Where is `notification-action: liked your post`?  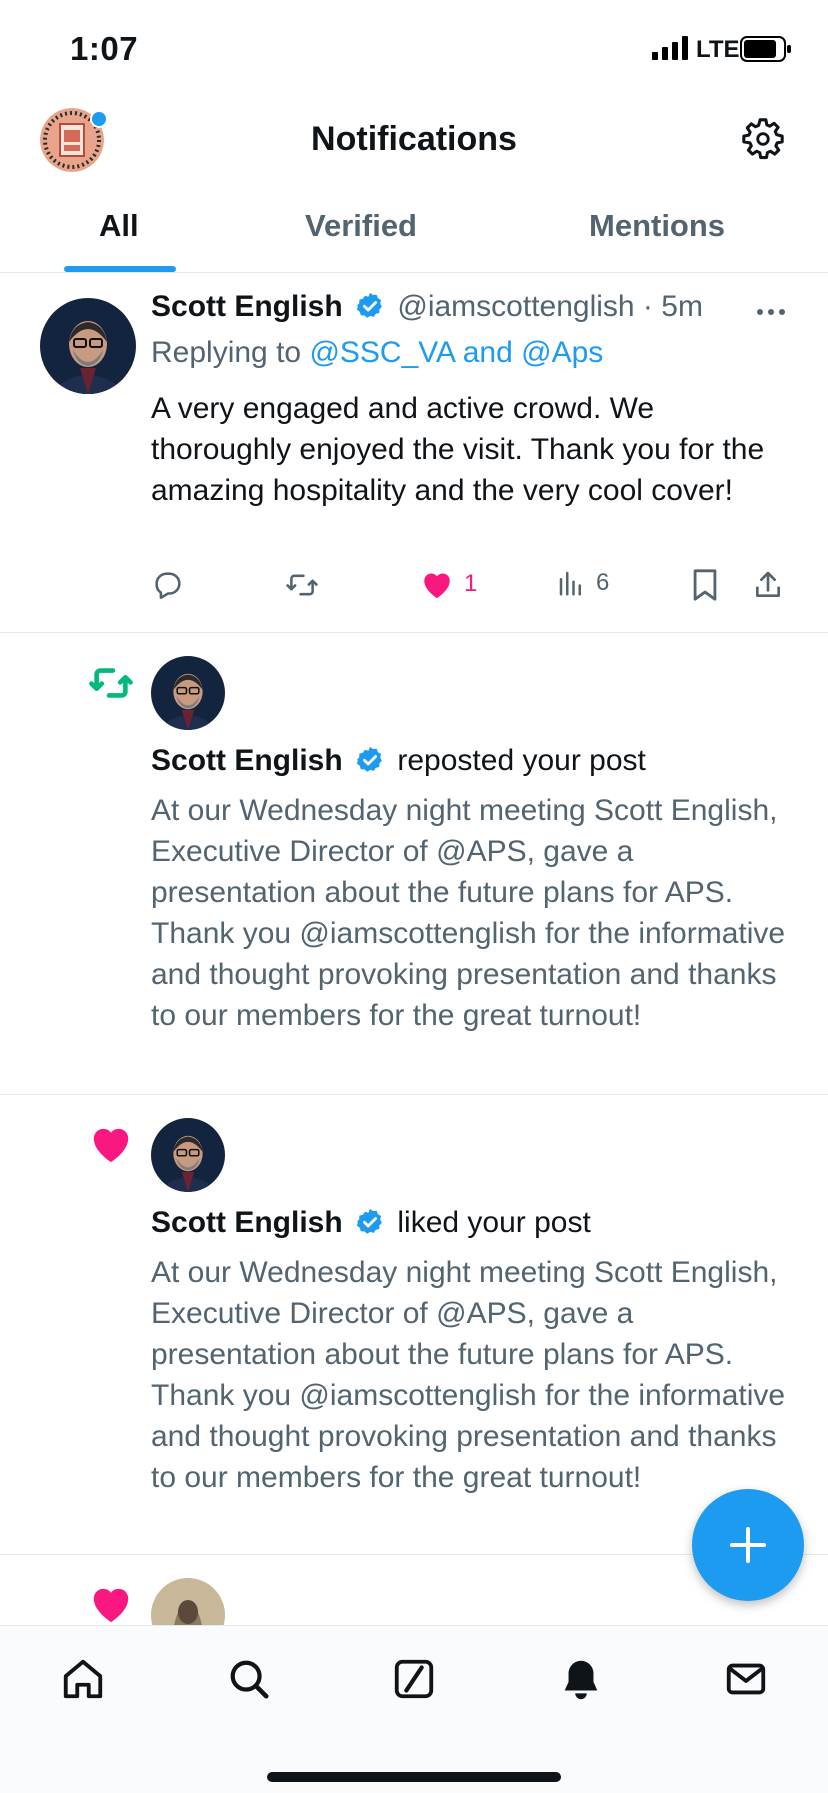 notification-action: liked your post is located at coordinates (494, 1222).